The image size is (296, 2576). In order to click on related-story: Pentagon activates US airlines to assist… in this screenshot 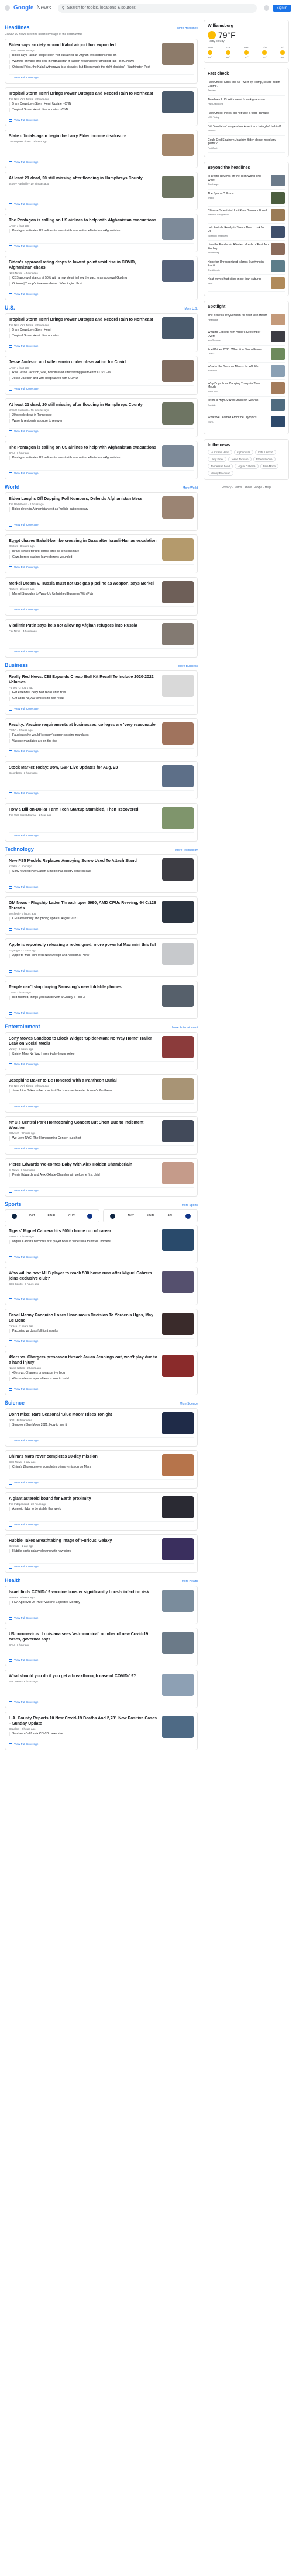, I will do `click(83, 458)`.